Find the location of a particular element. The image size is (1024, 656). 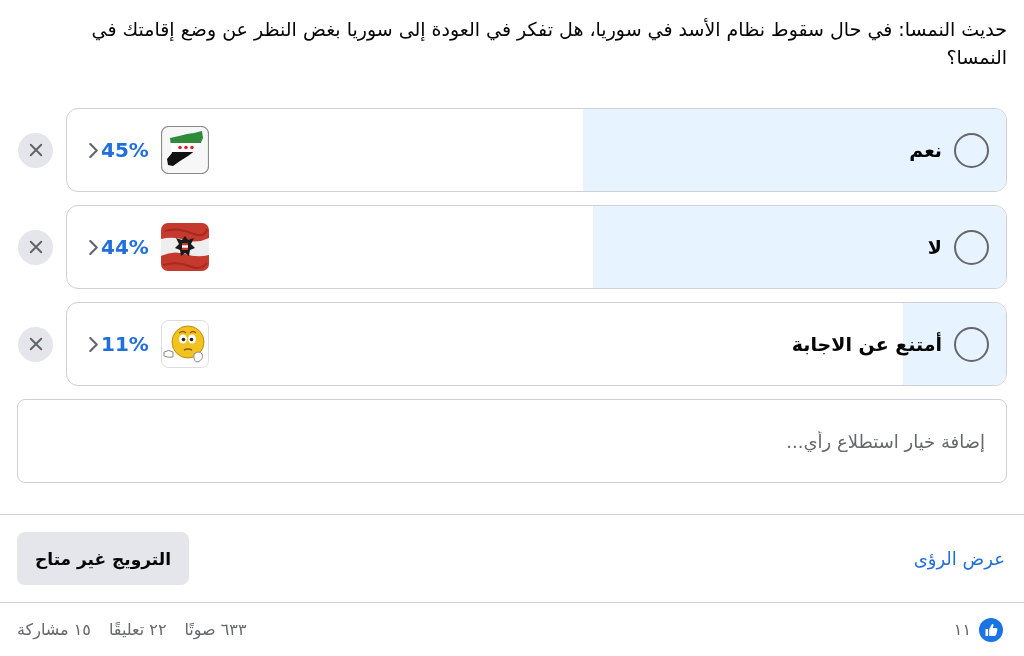

reaction-count: ١١ is located at coordinates (962, 629).